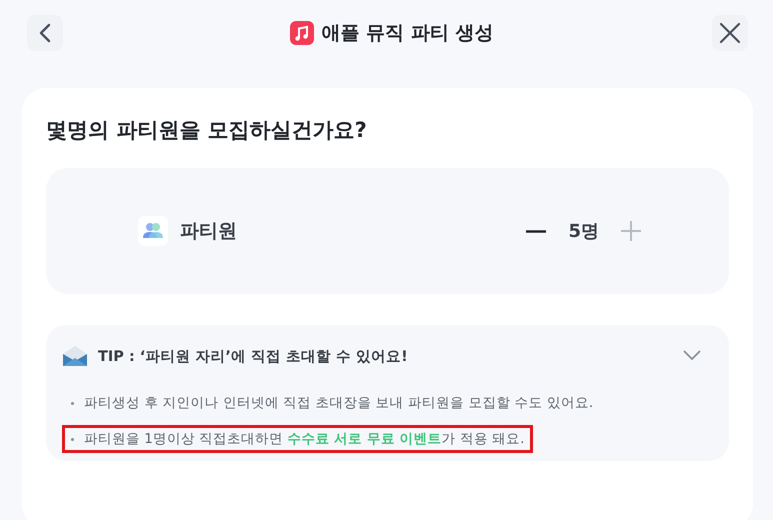  Describe the element at coordinates (631, 231) in the screenshot. I see `plus-icon` at that location.